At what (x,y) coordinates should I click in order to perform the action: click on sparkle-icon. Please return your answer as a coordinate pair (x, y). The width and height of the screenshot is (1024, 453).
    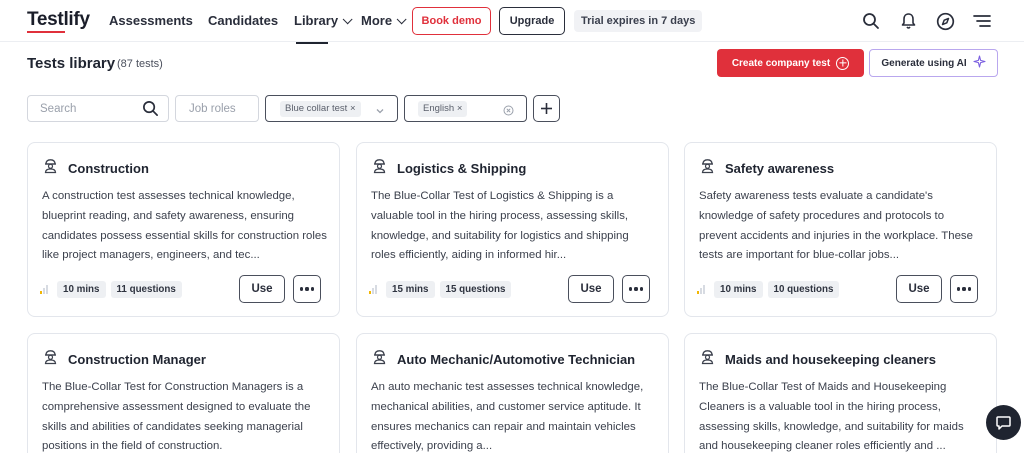
    Looking at the image, I should click on (979, 63).